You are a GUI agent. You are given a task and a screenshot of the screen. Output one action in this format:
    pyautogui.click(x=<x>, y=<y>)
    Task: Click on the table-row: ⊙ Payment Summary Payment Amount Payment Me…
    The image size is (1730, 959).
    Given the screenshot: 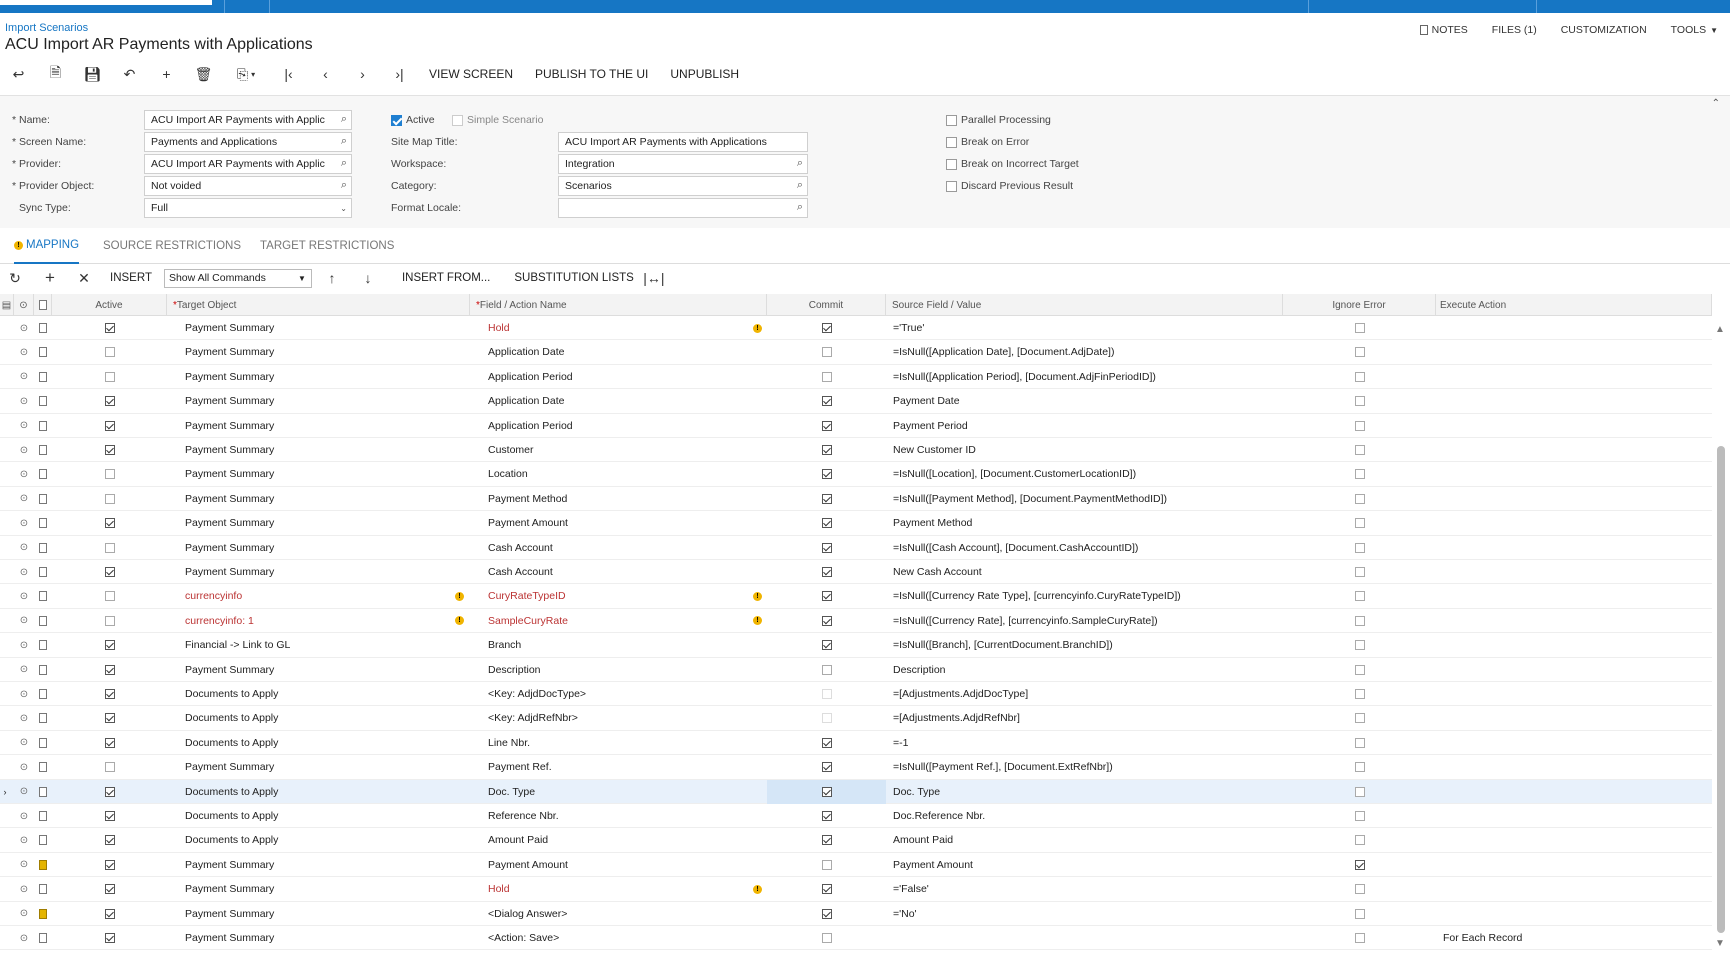 What is the action you would take?
    pyautogui.click(x=856, y=523)
    